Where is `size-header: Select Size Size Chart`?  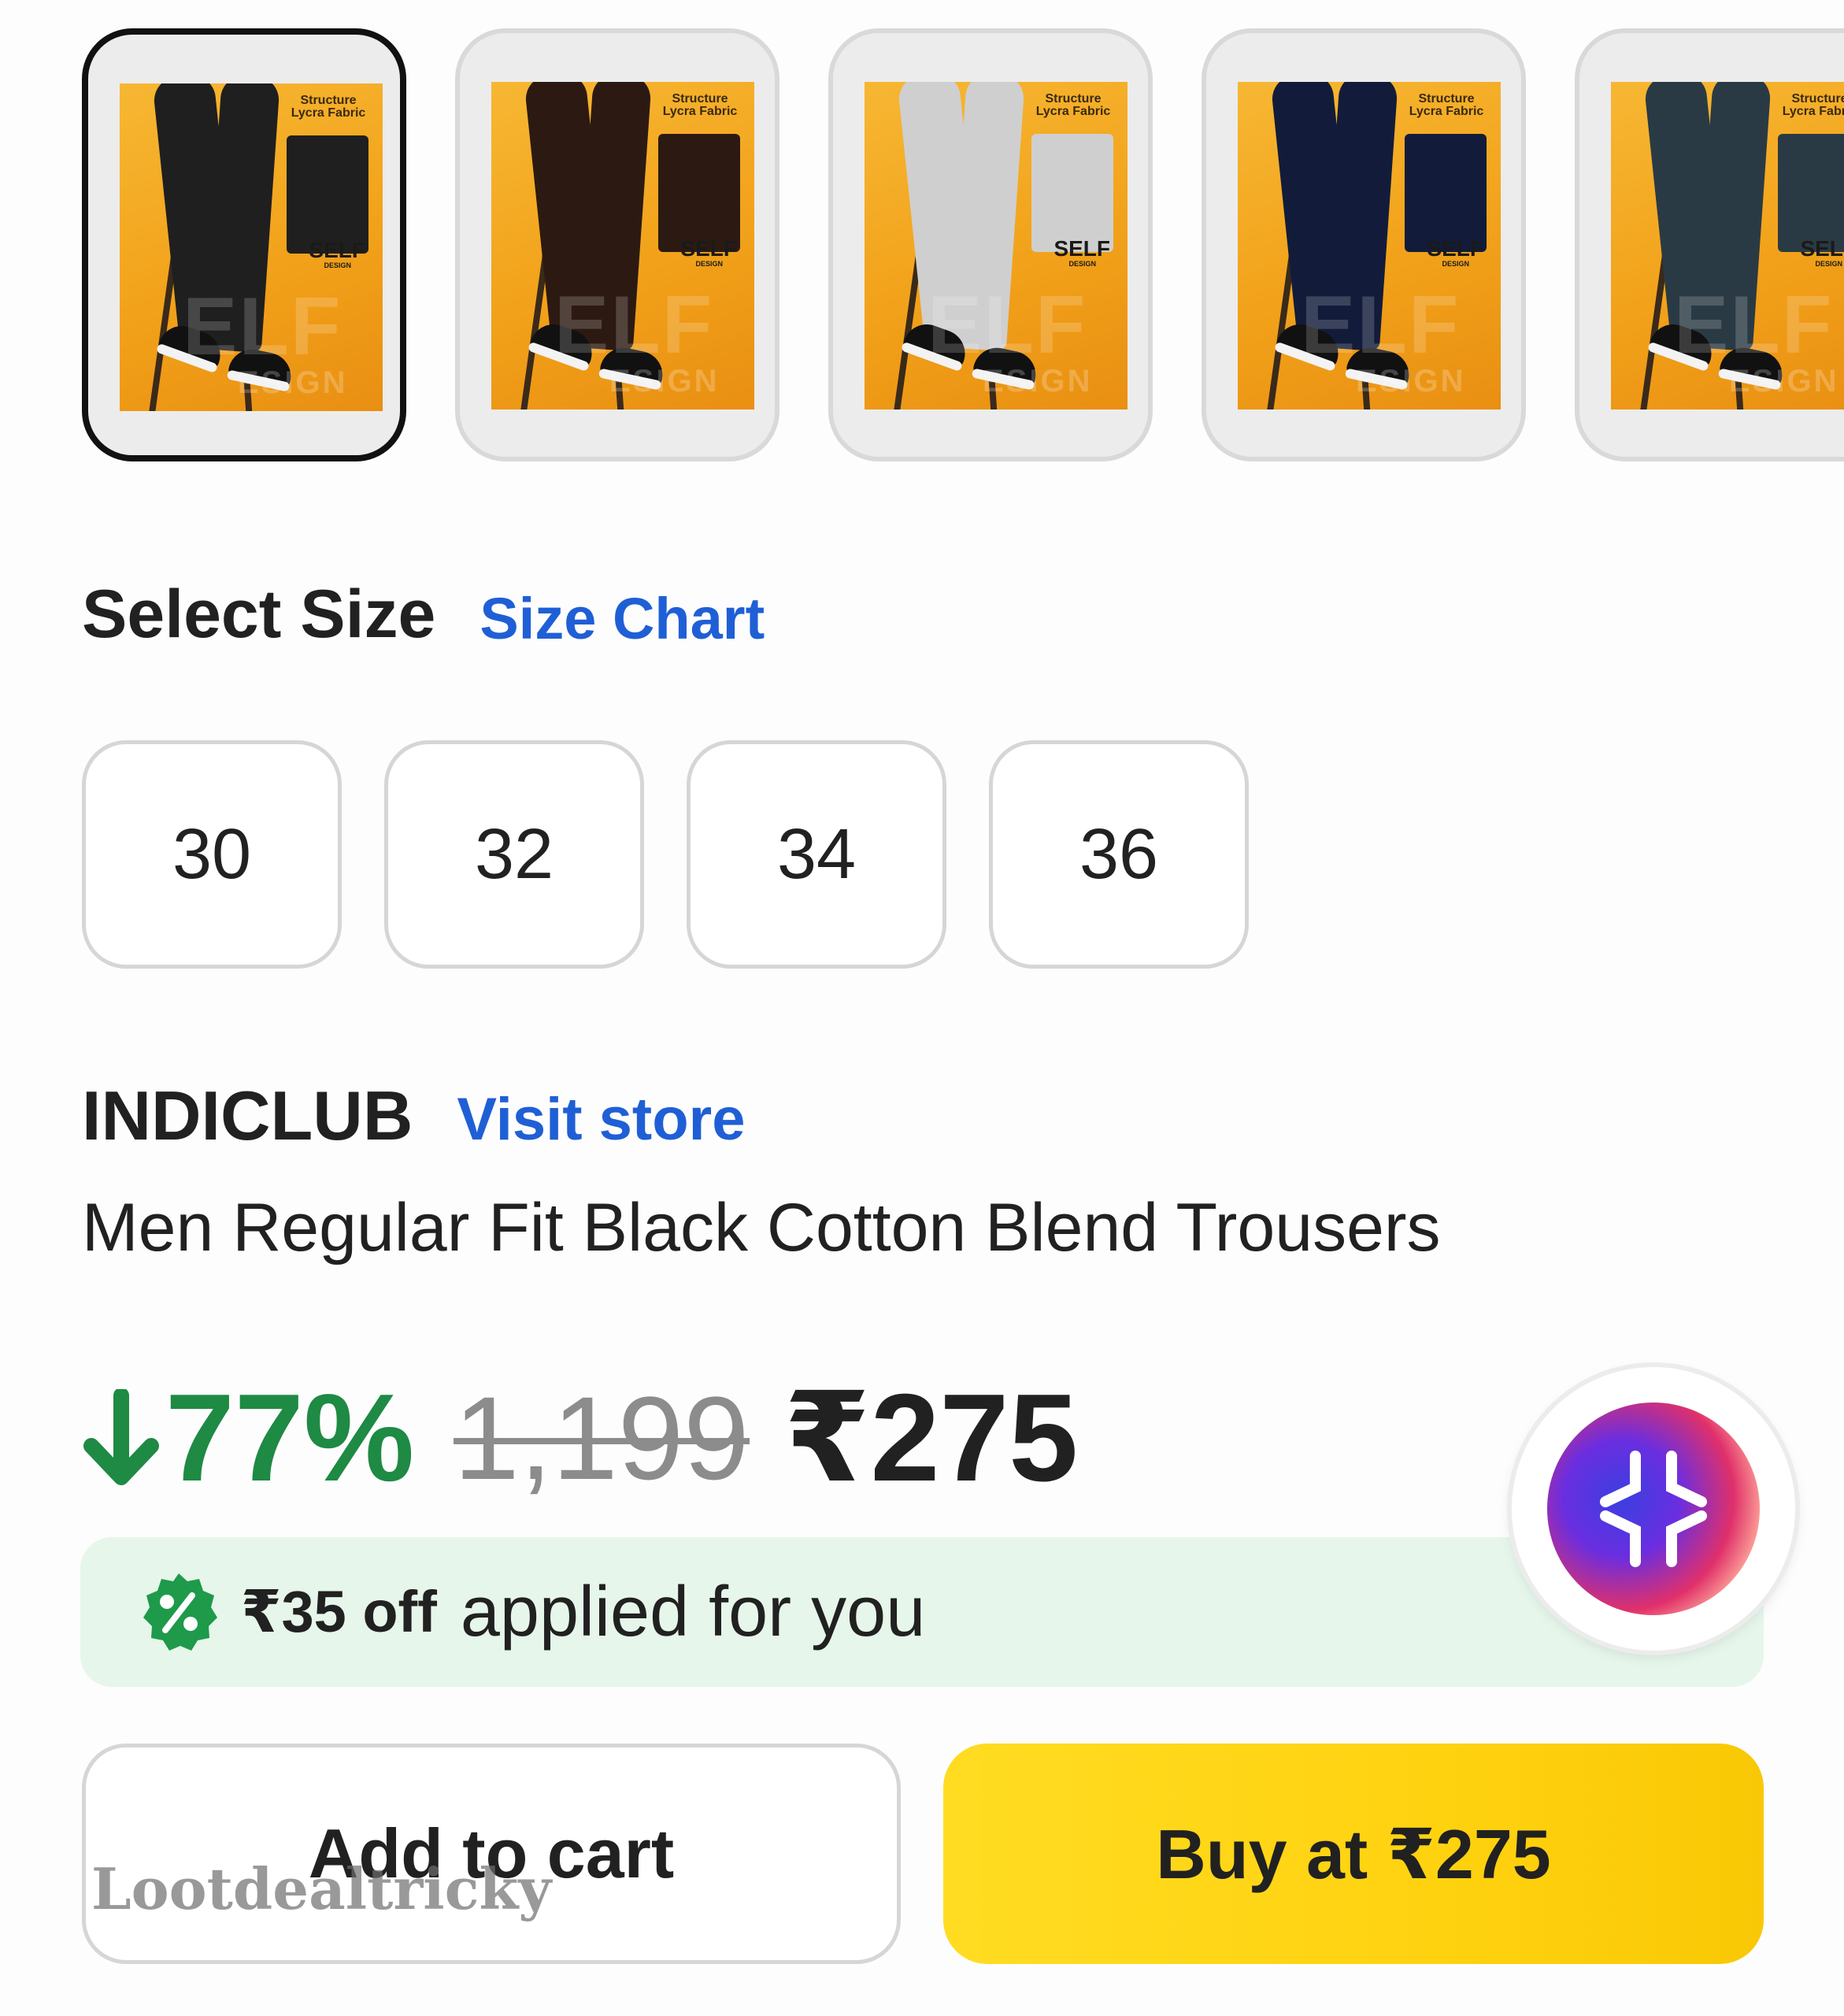 size-header: Select Size Size Chart is located at coordinates (423, 614).